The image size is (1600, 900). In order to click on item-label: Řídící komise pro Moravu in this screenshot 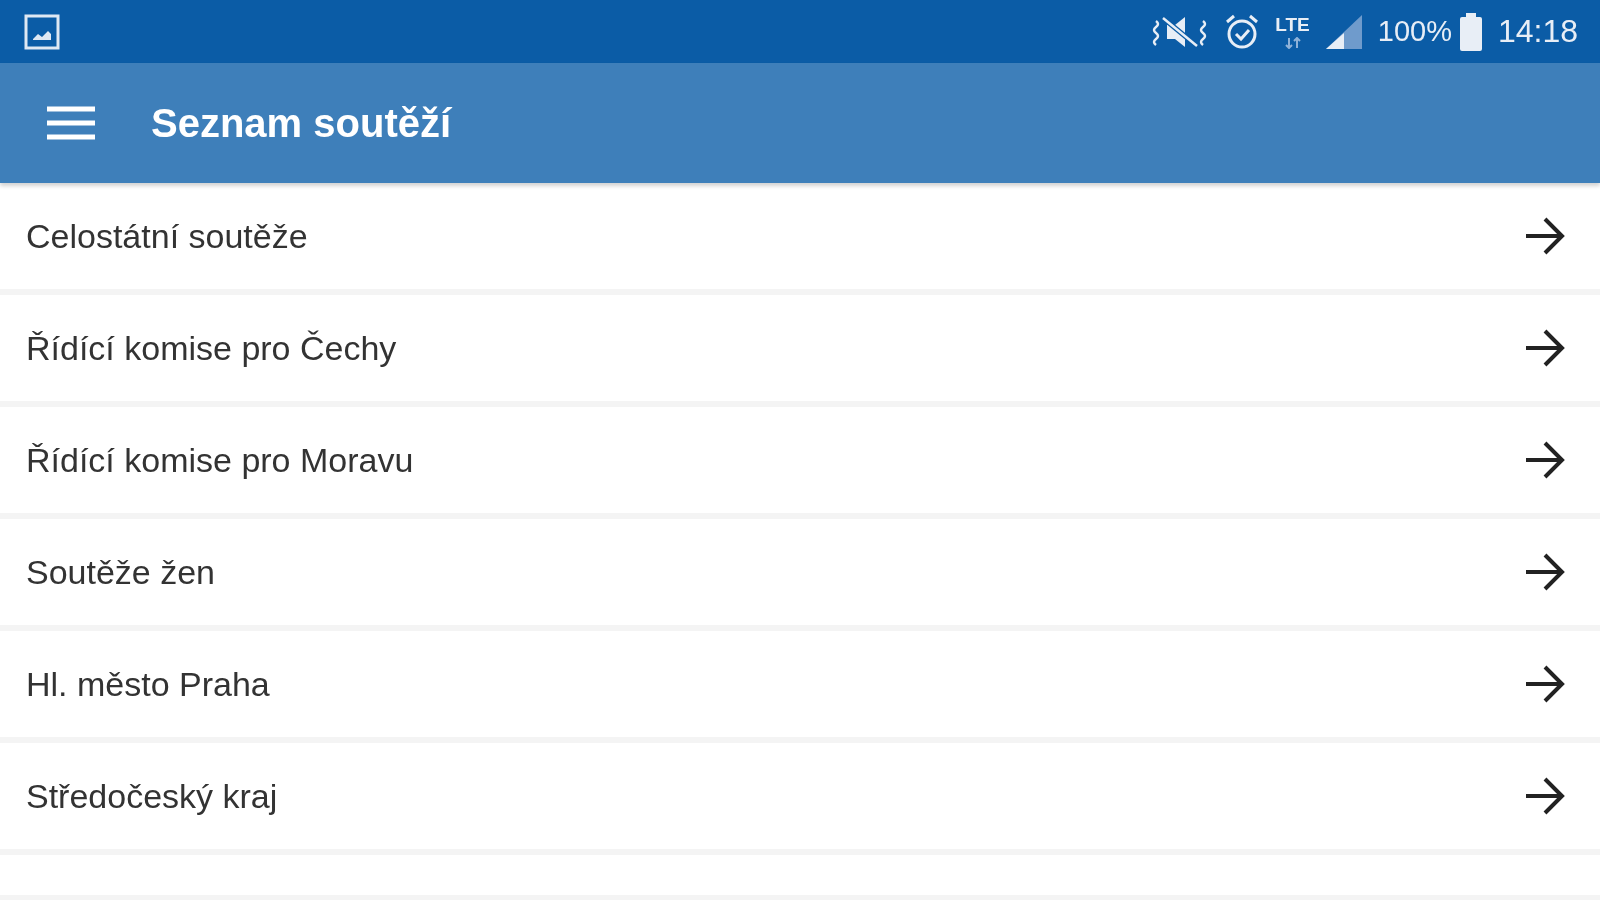, I will do `click(220, 460)`.